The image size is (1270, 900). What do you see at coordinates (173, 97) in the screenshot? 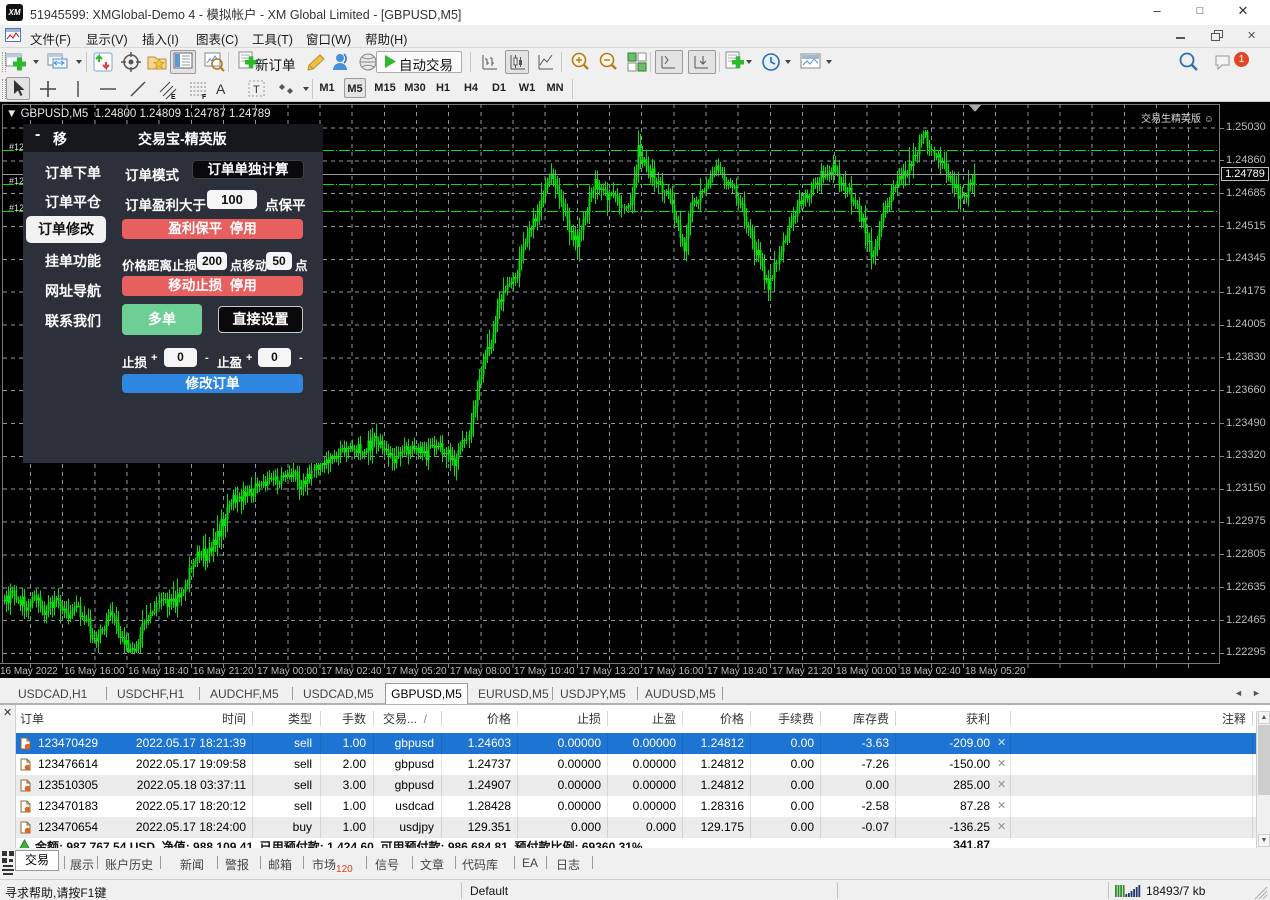
I see `svg-text: E` at bounding box center [173, 97].